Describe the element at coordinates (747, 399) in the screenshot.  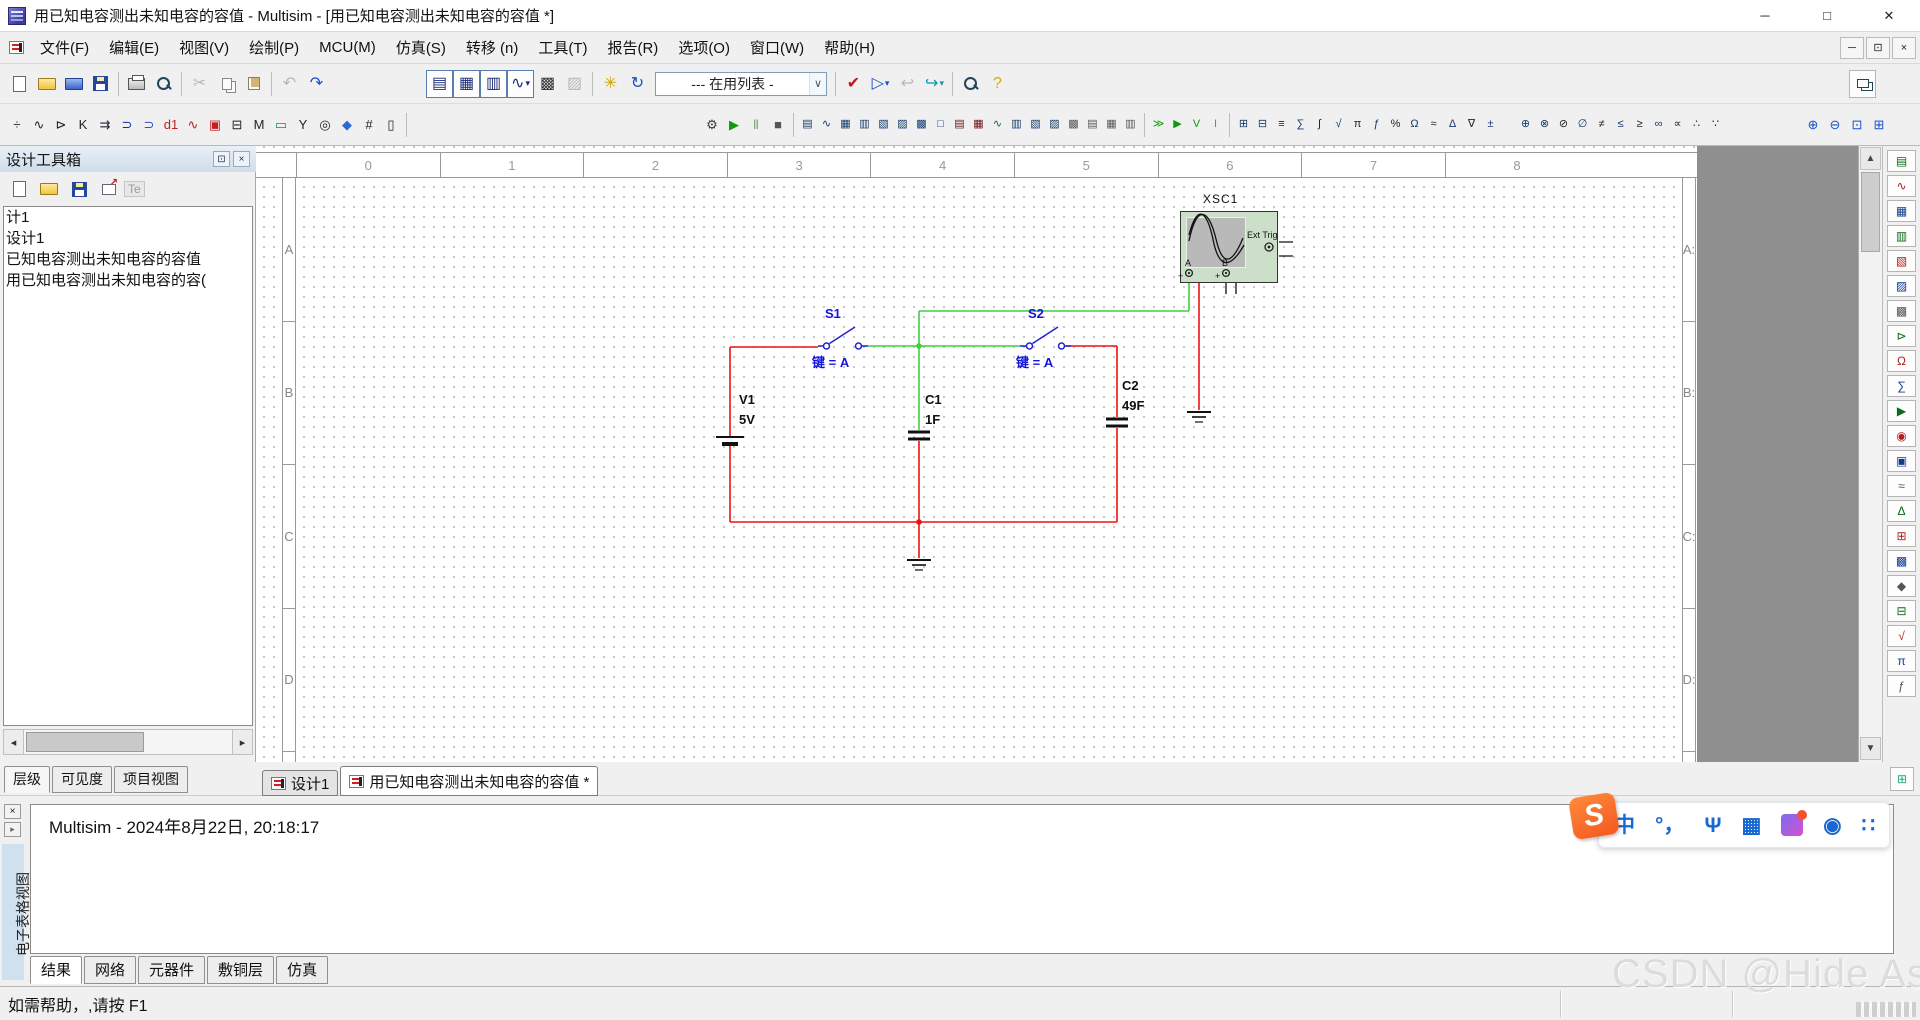
I see `source-refdes: V1` at that location.